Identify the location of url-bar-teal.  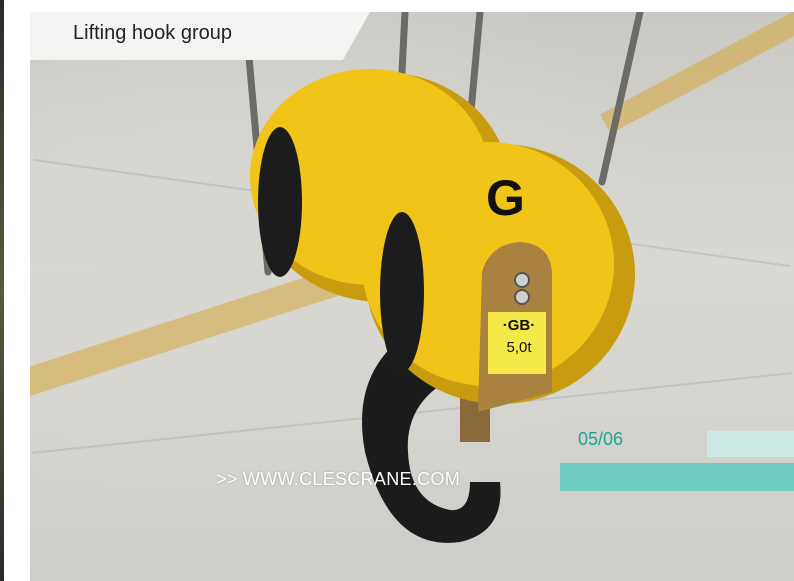
(677, 477).